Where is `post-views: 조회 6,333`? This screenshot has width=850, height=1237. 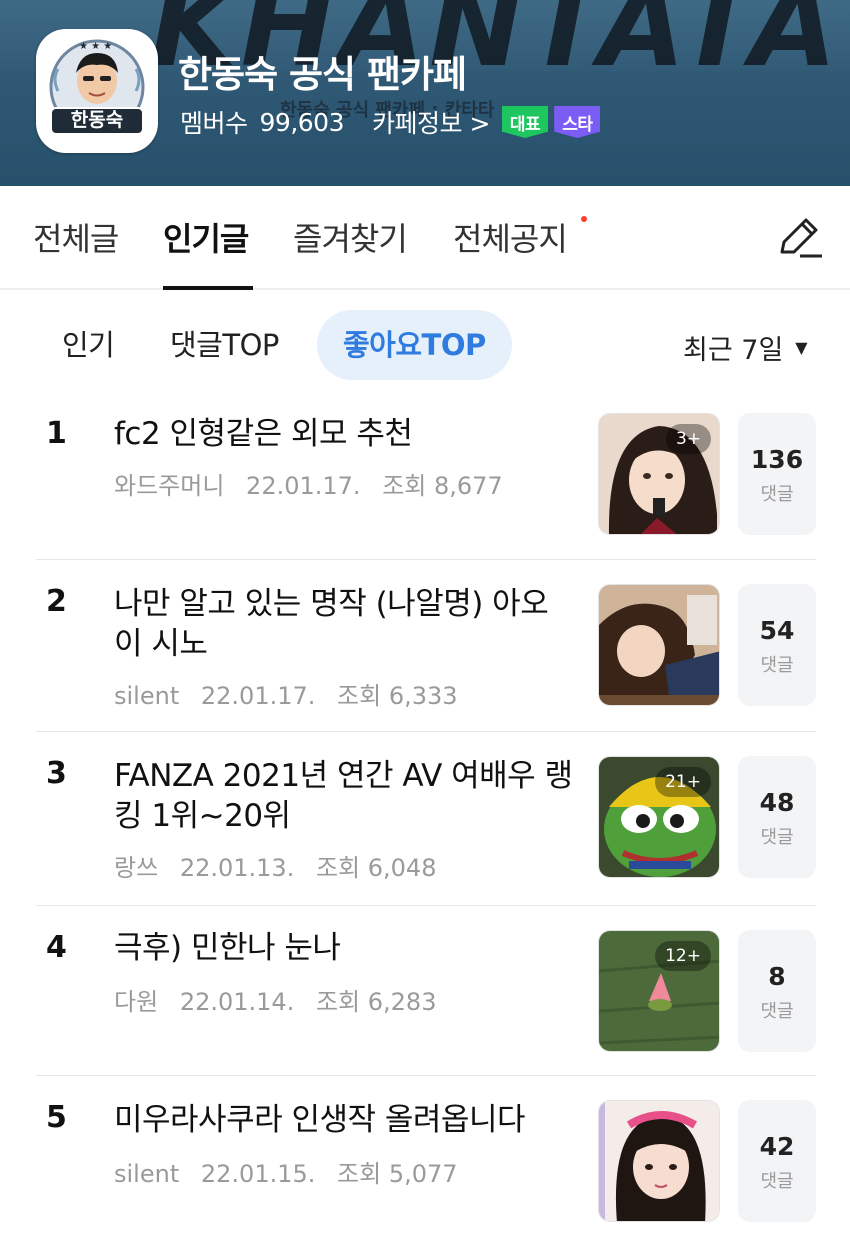 post-views: 조회 6,333 is located at coordinates (397, 696).